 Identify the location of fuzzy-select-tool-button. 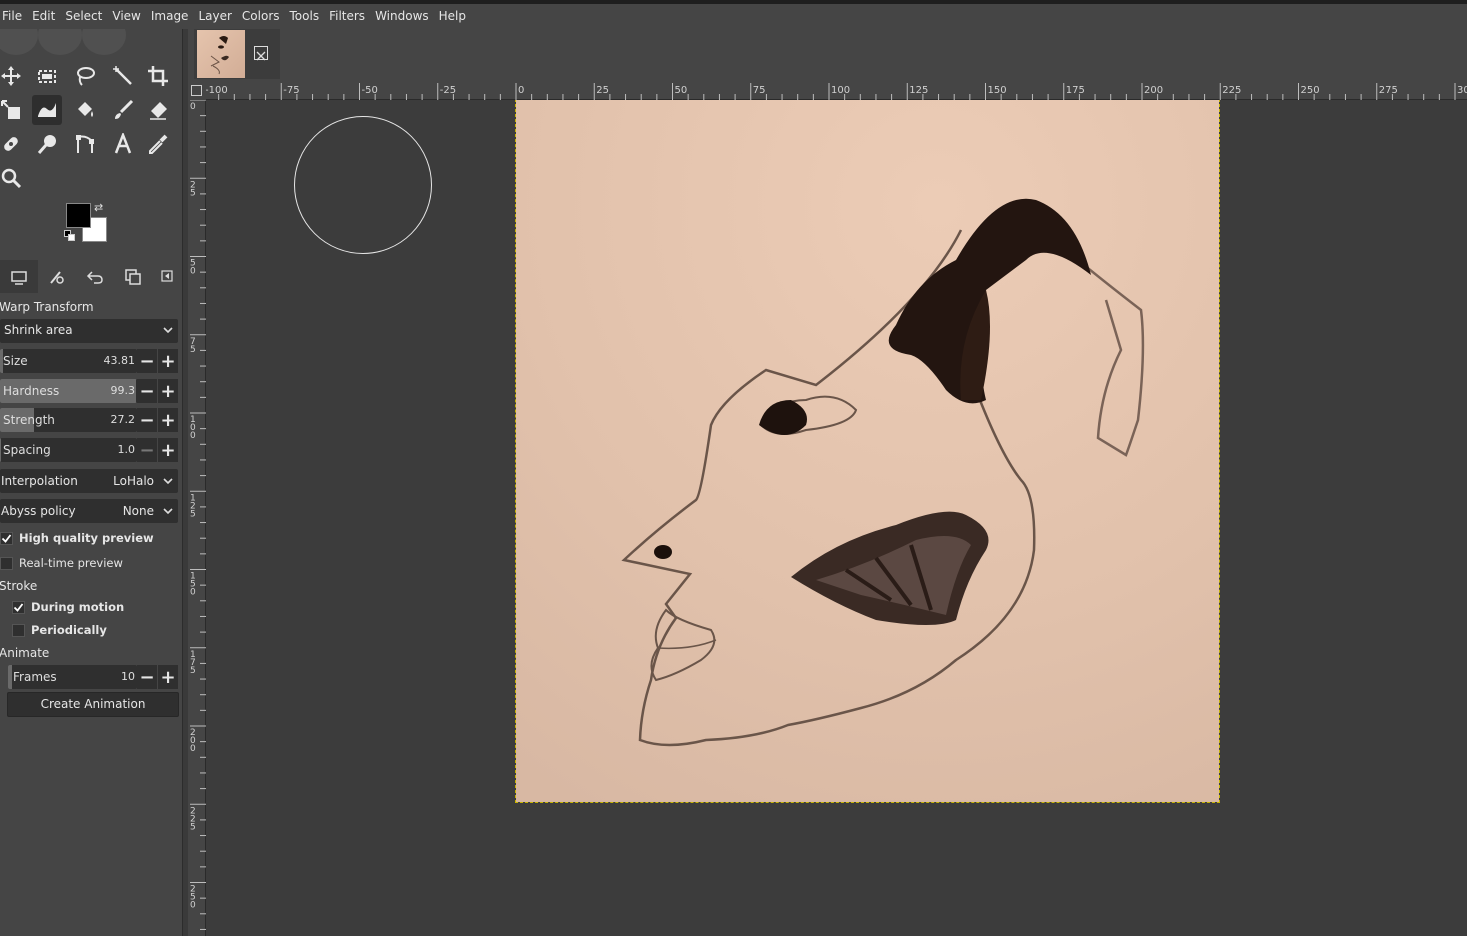
(123, 76).